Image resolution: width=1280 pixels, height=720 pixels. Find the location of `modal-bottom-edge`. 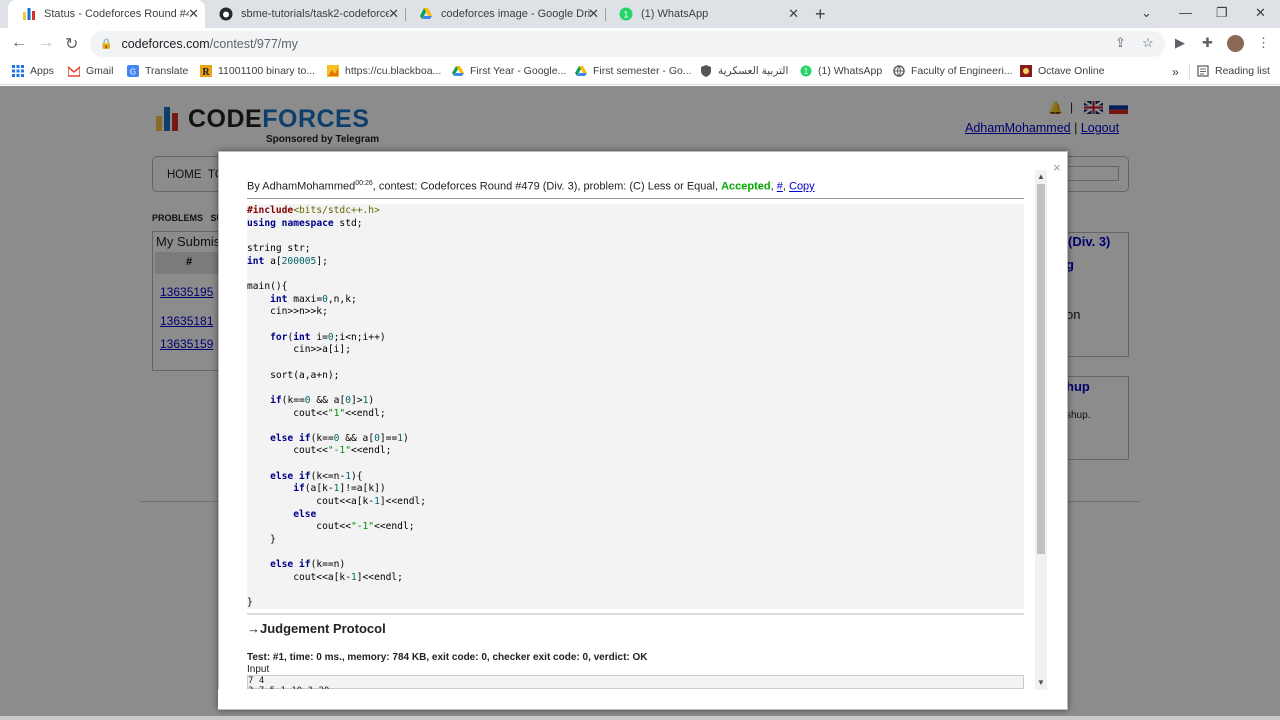

modal-bottom-edge is located at coordinates (625, 699).